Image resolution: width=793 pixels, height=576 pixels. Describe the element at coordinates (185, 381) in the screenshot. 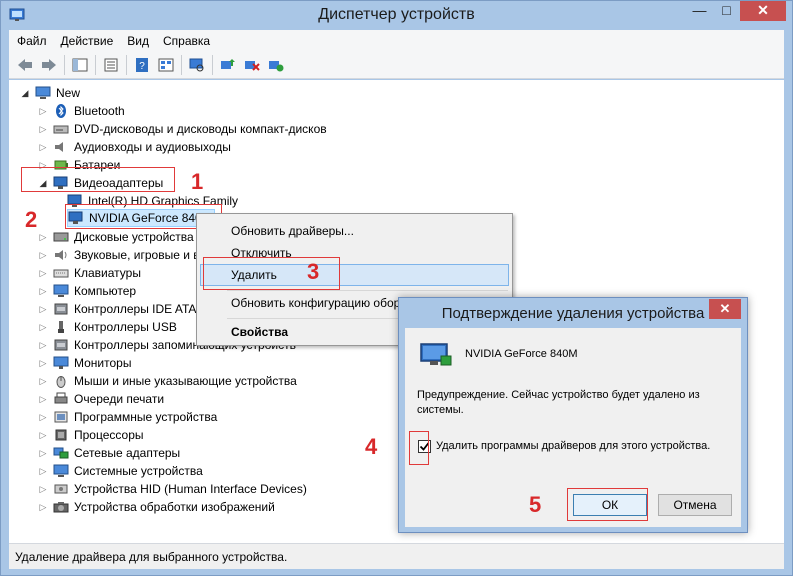

I see `tree-item-label: Мыши и иные указывающие устройства` at that location.